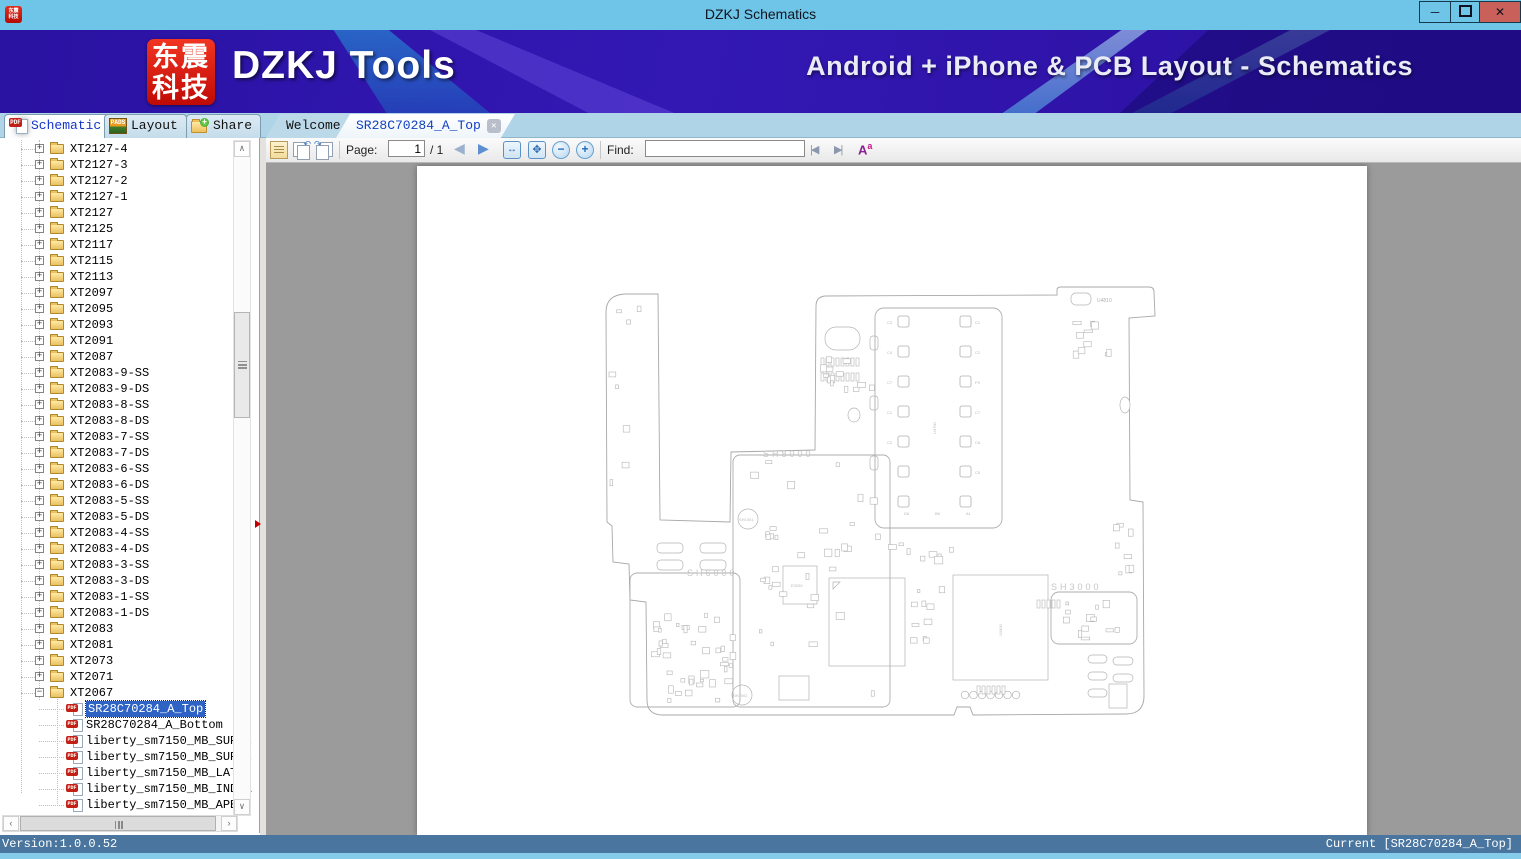 This screenshot has width=1521, height=859. I want to click on find-input, so click(725, 148).